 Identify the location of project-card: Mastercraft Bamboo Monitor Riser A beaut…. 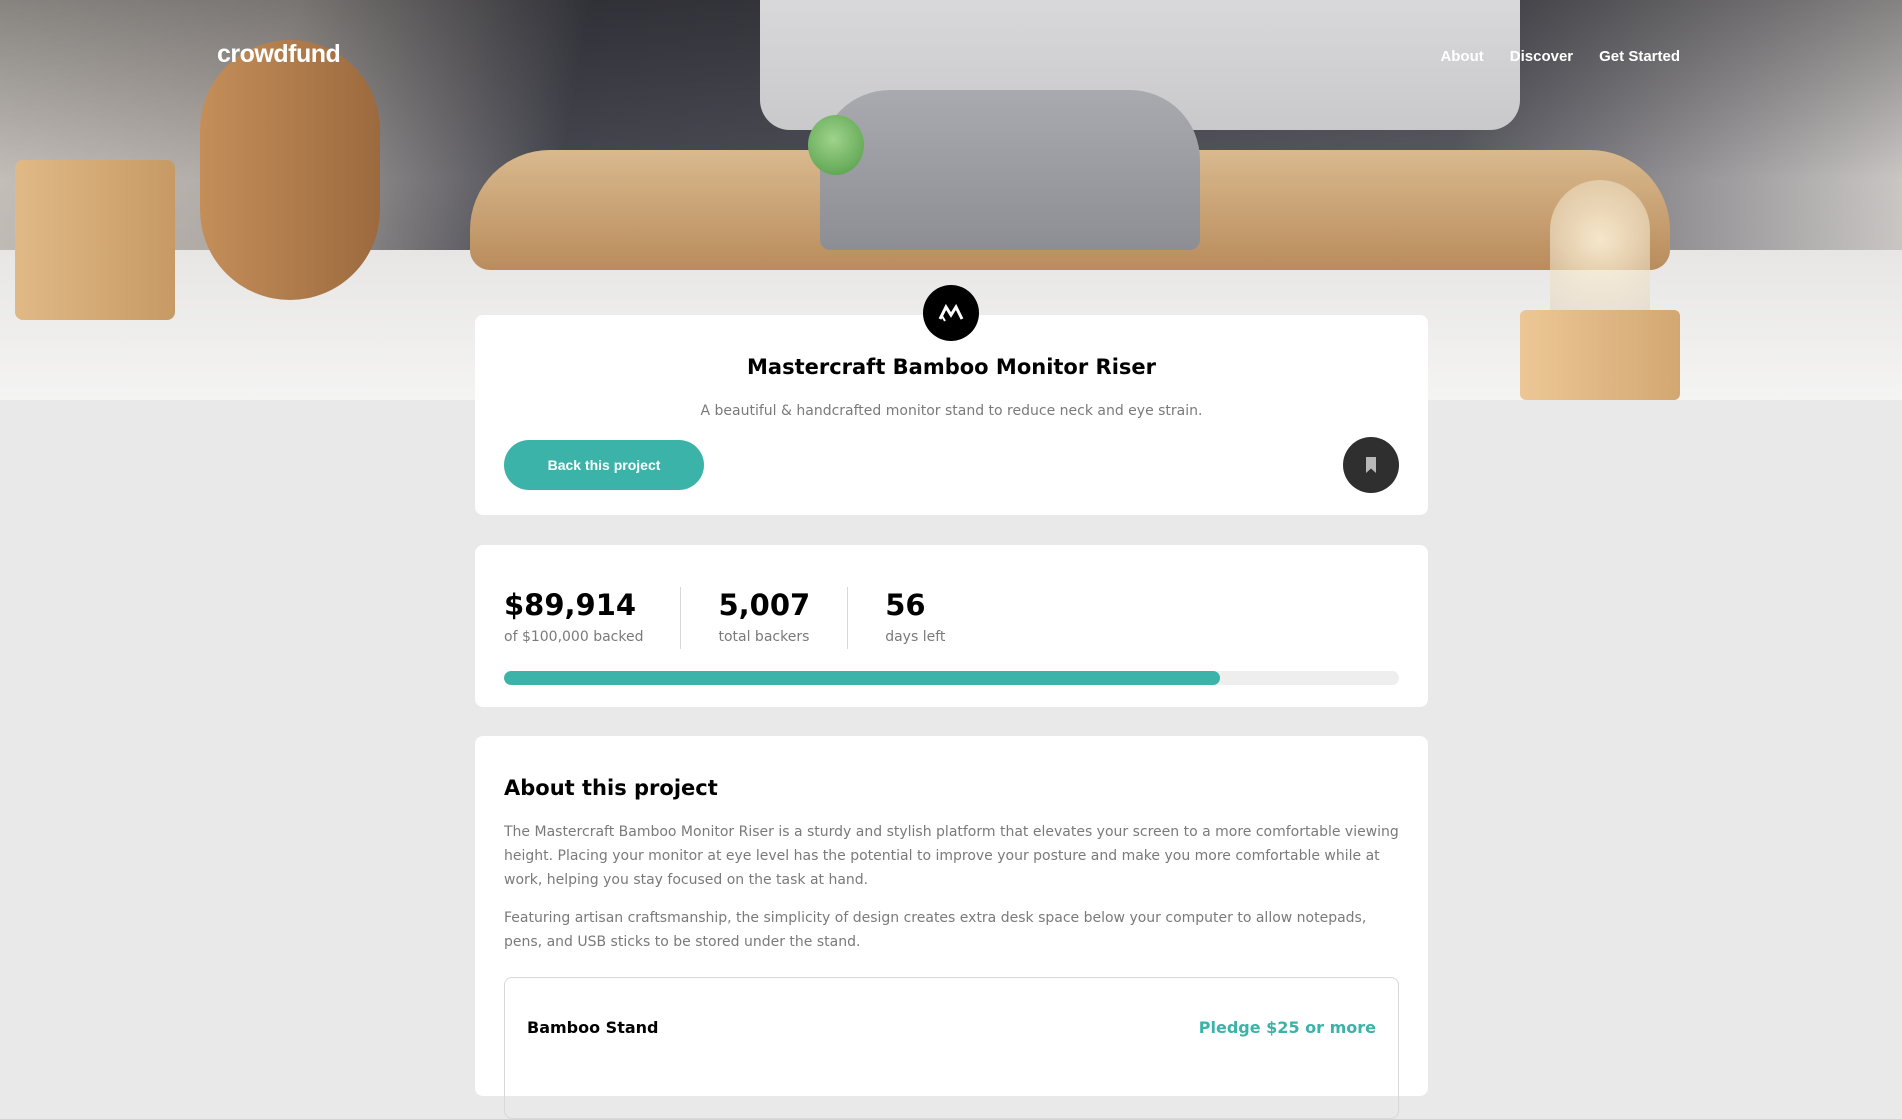
(951, 400).